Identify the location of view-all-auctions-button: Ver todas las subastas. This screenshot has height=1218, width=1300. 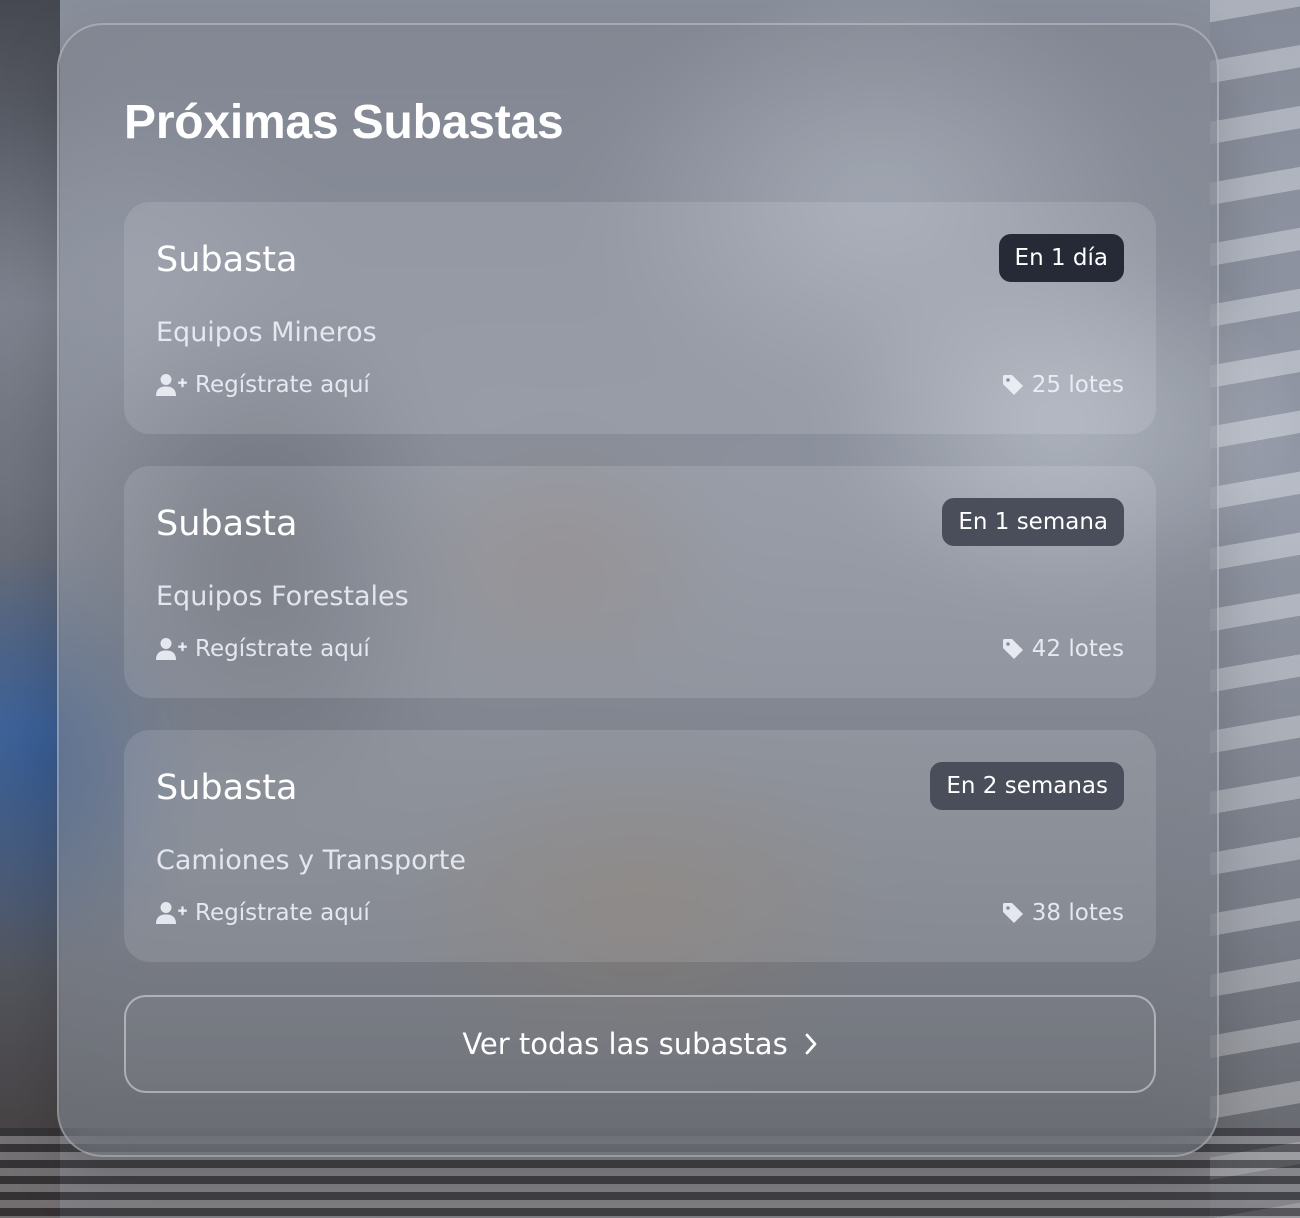
(640, 1044).